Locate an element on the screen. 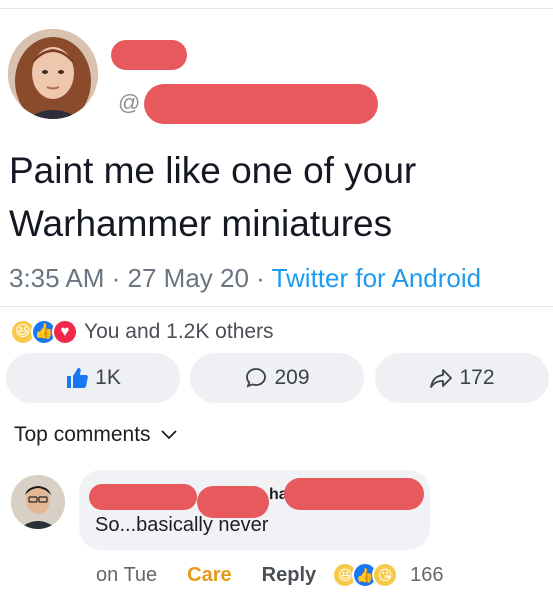 Image resolution: width=553 pixels, height=600 pixels. like-count: 1K is located at coordinates (108, 377).